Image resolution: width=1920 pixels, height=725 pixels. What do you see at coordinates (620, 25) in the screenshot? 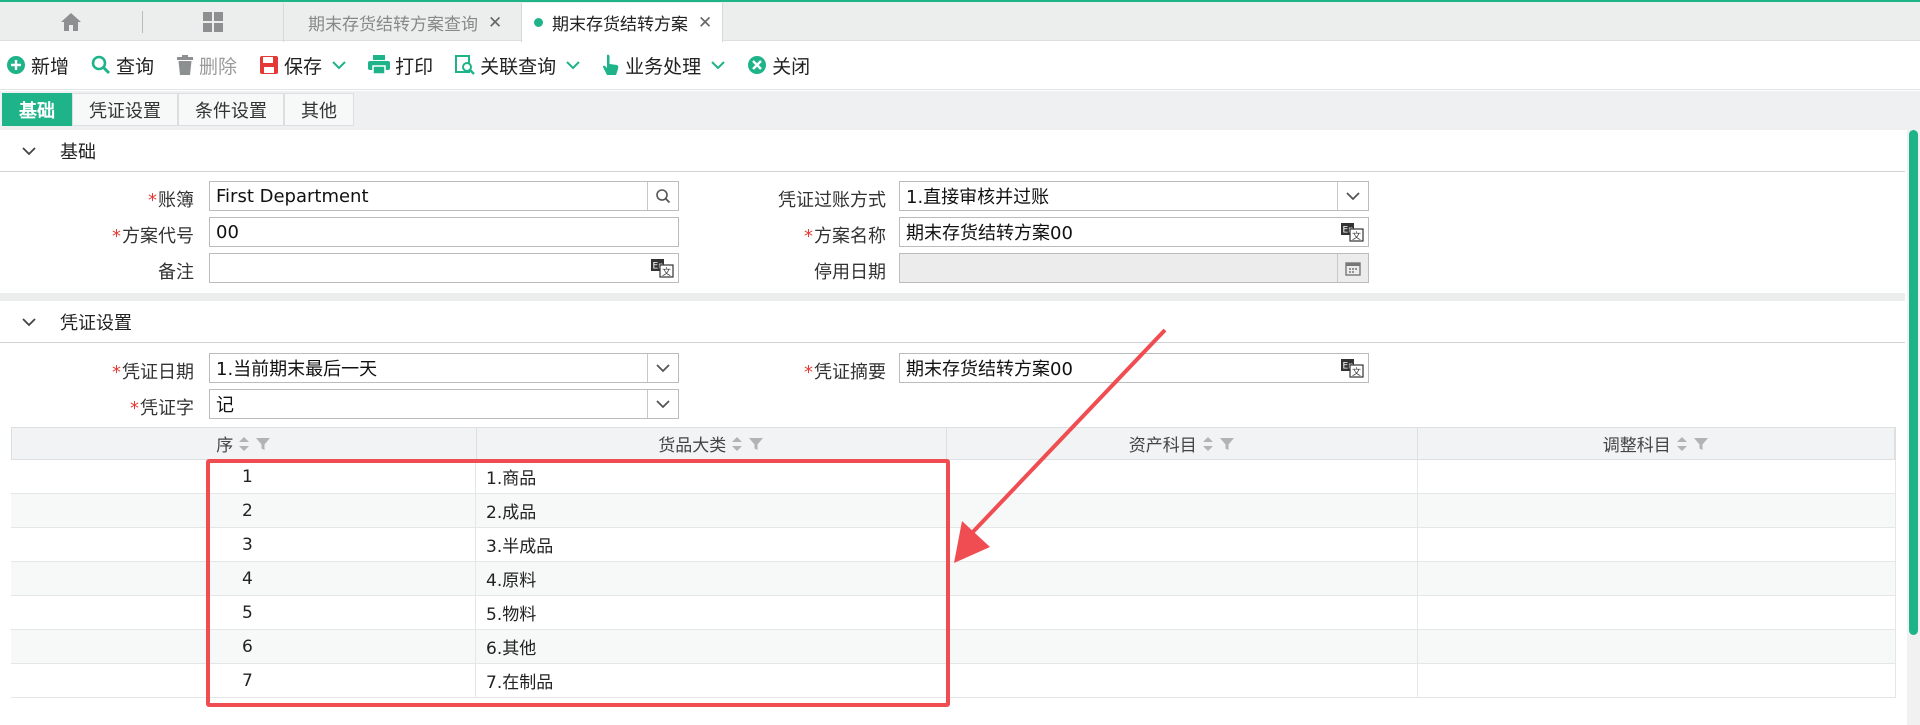
I see `tab-label: 期末存货结转方案` at bounding box center [620, 25].